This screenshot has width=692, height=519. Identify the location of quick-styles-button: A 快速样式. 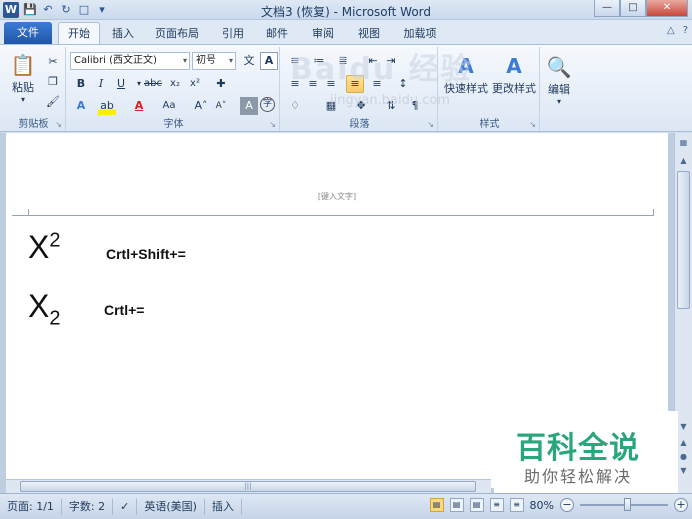
(466, 74).